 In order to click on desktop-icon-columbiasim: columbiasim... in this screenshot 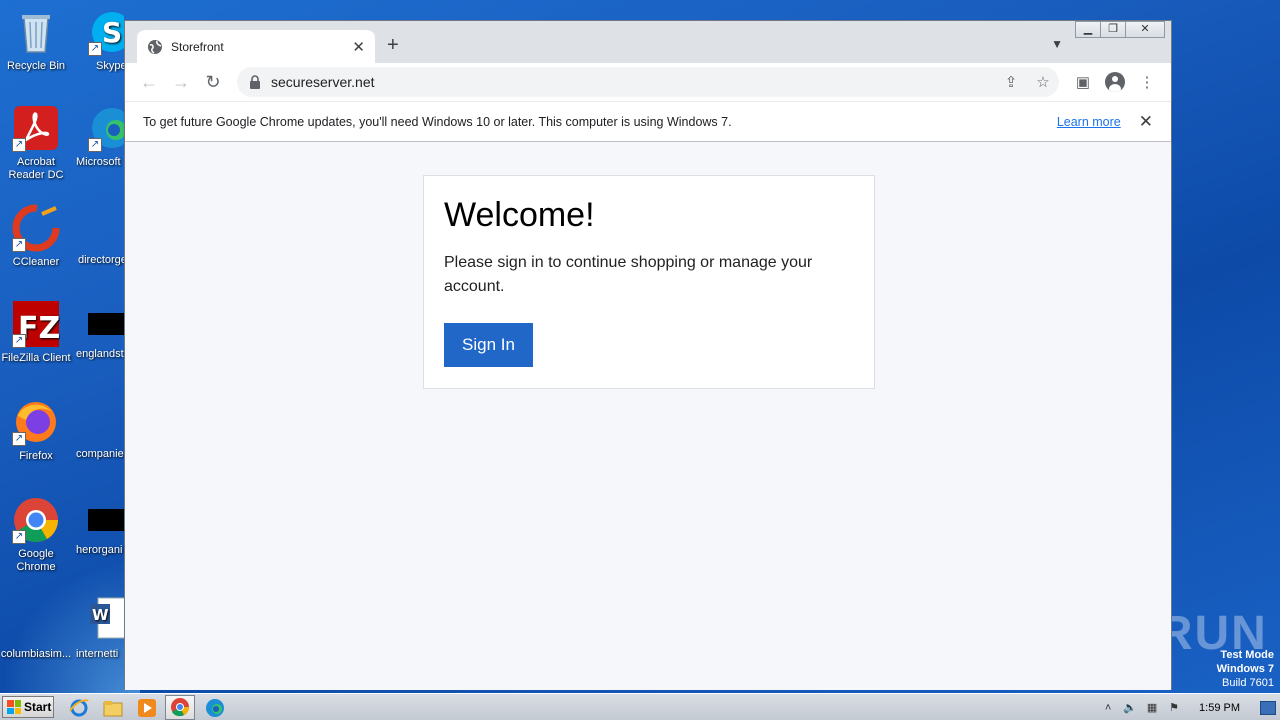, I will do `click(37, 629)`.